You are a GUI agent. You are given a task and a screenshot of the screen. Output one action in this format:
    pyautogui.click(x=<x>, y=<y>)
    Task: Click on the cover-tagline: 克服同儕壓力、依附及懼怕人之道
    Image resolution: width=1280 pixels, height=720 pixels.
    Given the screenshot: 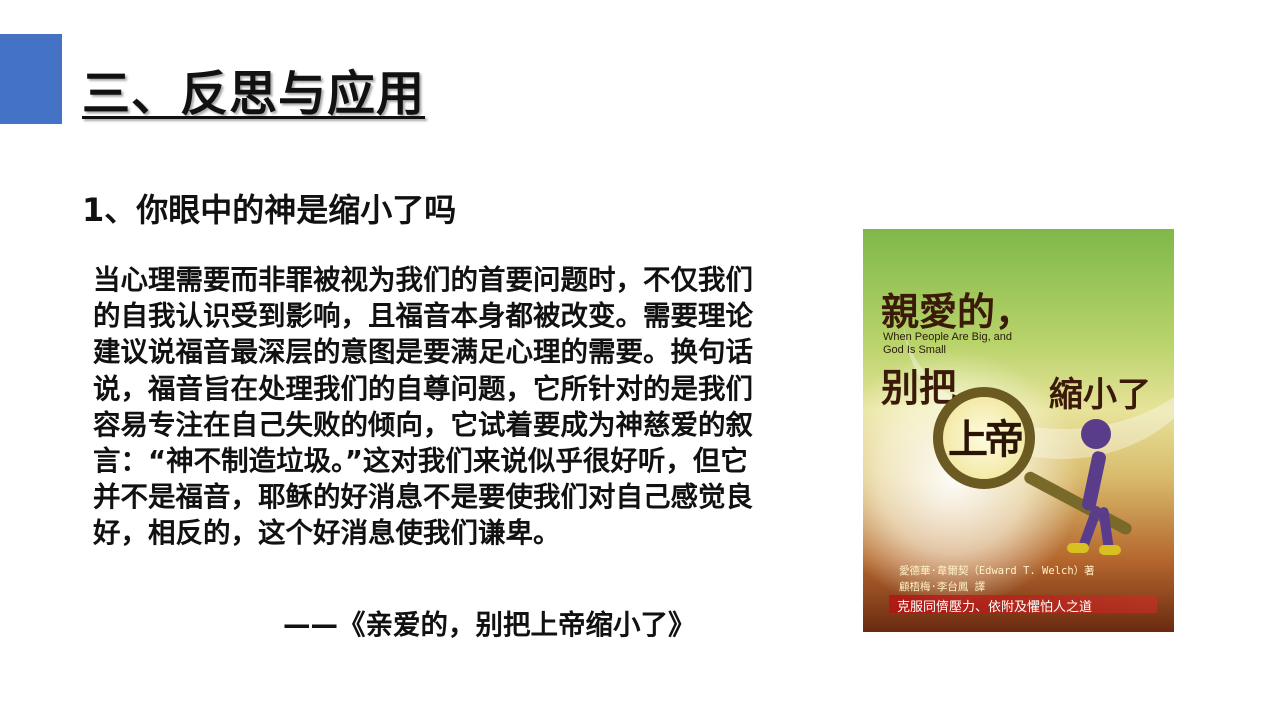 What is the action you would take?
    pyautogui.click(x=995, y=607)
    